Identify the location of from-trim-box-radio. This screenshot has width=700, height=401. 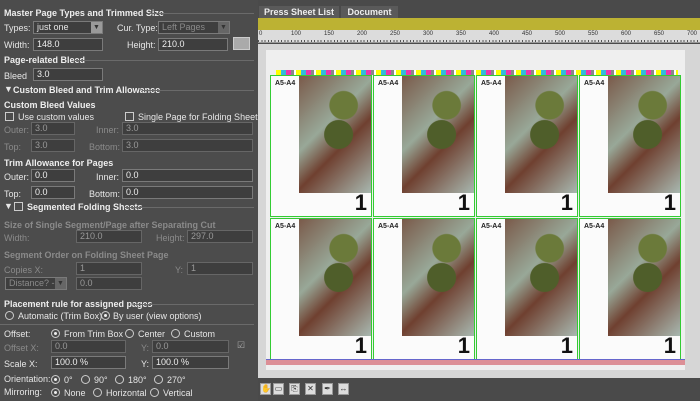
(55, 333).